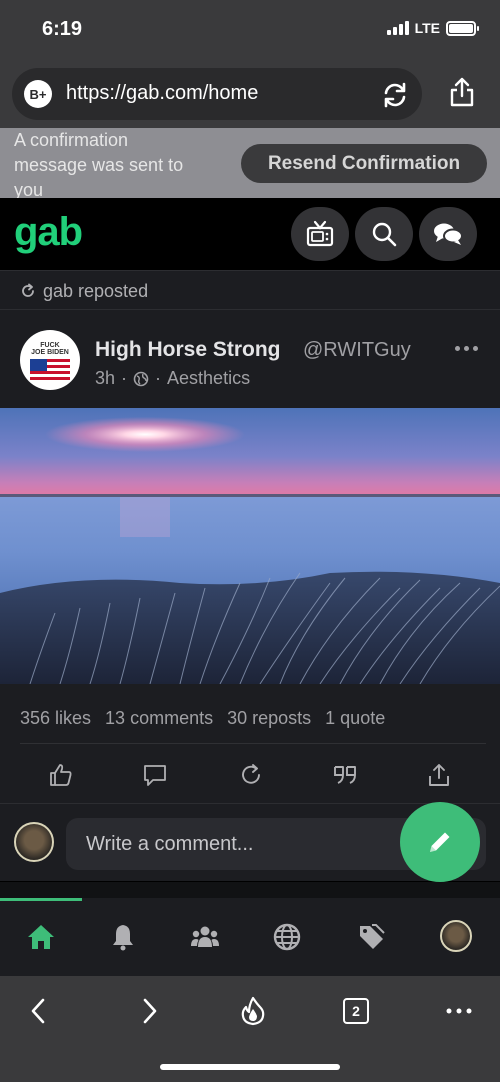 The width and height of the screenshot is (500, 1082). What do you see at coordinates (439, 775) in the screenshot?
I see `share-post-icon` at bounding box center [439, 775].